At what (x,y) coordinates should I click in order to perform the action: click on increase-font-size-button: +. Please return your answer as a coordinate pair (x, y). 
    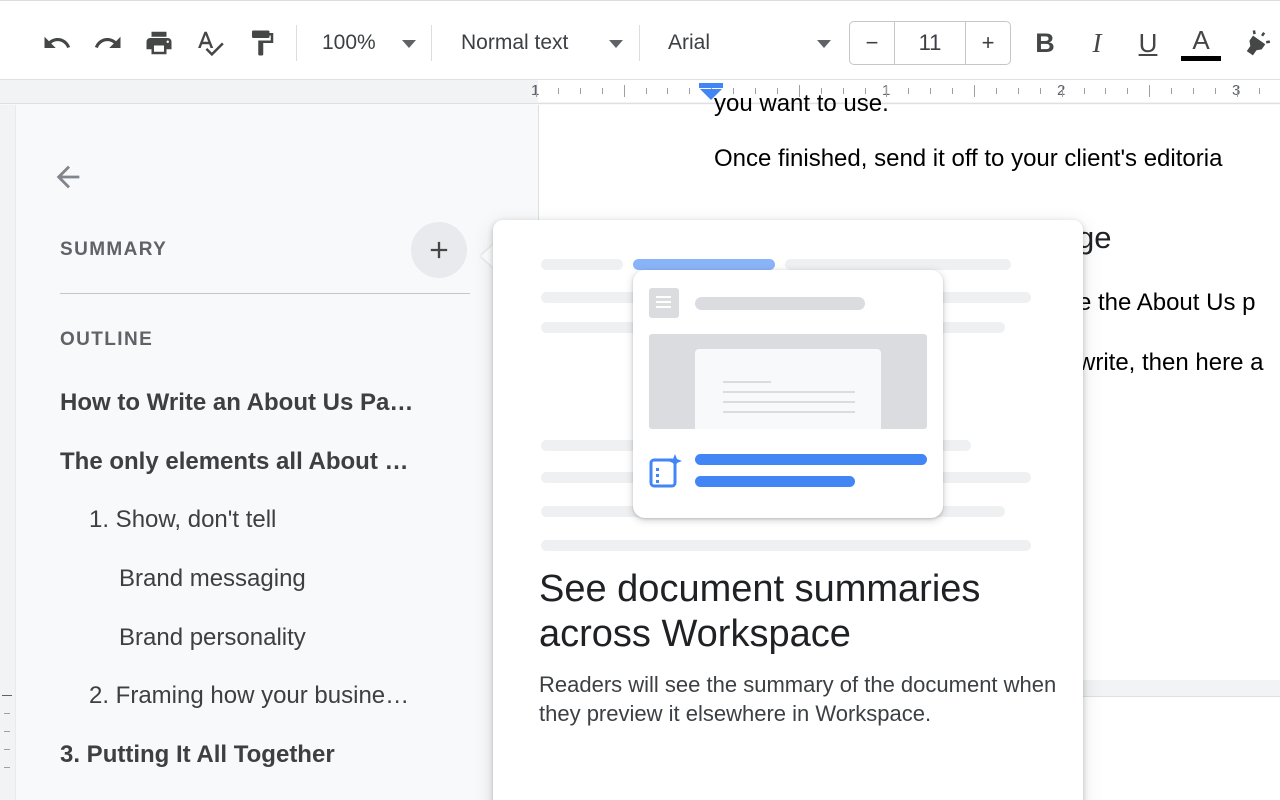
    Looking at the image, I should click on (988, 43).